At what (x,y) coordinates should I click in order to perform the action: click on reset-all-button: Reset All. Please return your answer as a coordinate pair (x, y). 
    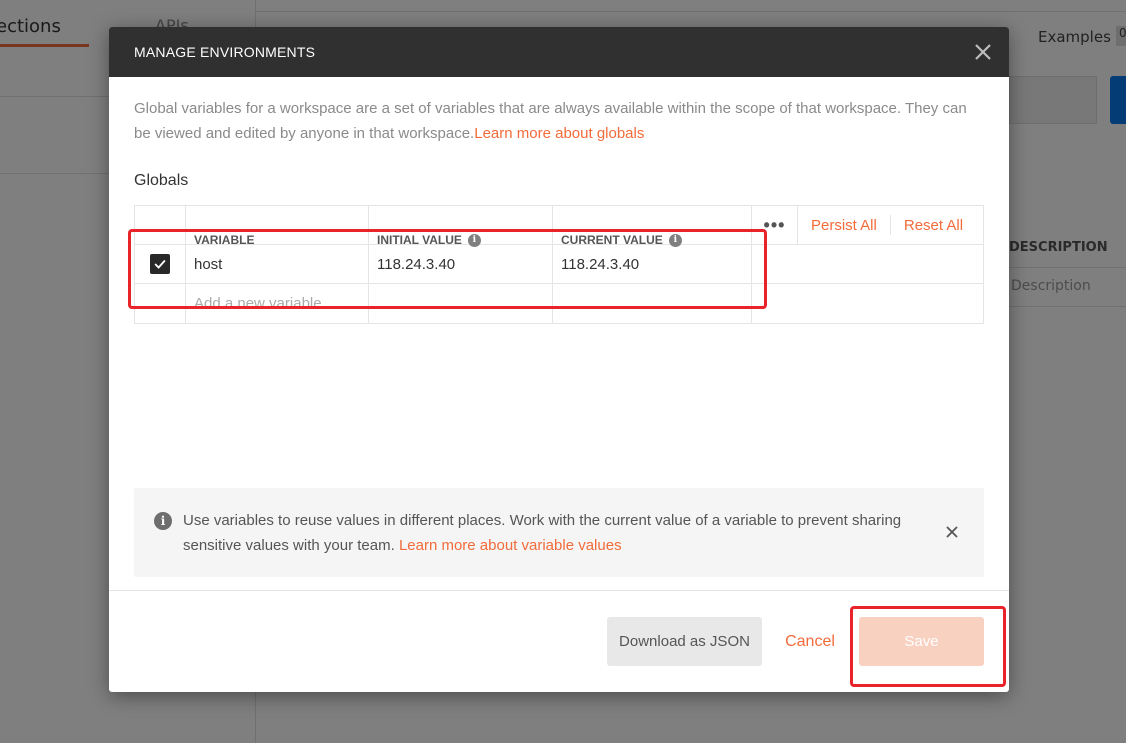
    Looking at the image, I should click on (933, 225).